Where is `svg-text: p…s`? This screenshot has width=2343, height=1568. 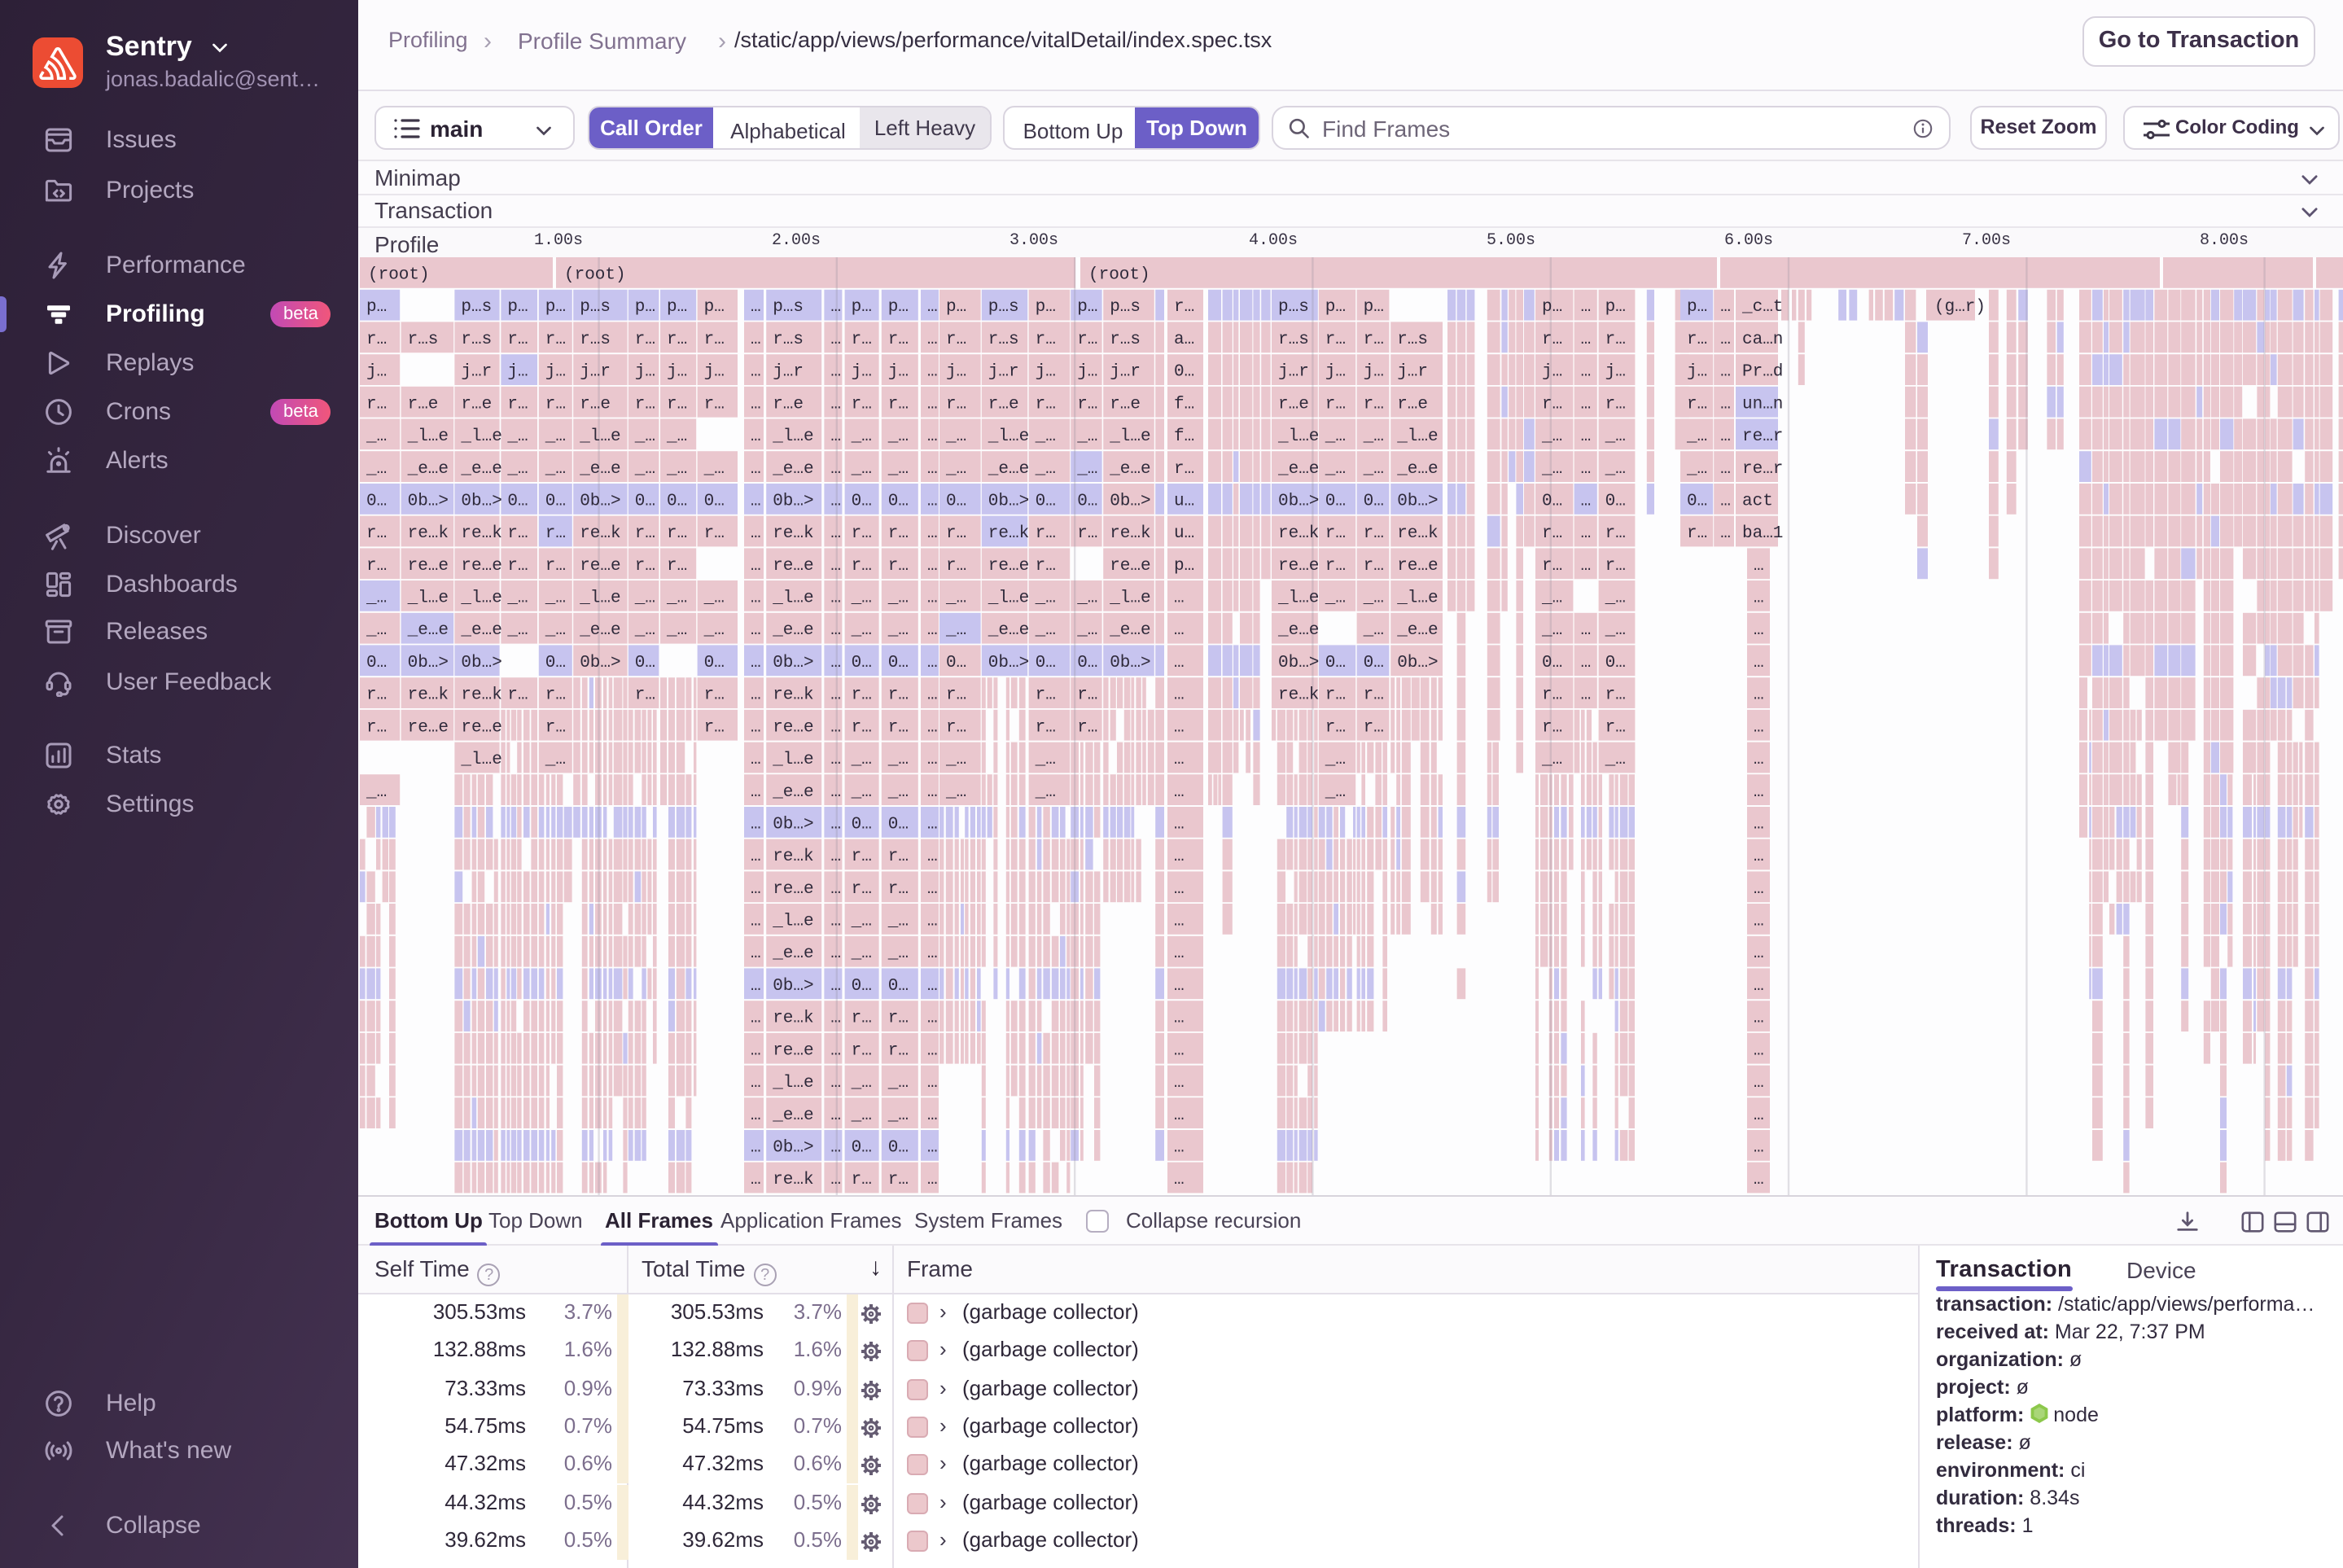
svg-text: p…s is located at coordinates (1003, 307).